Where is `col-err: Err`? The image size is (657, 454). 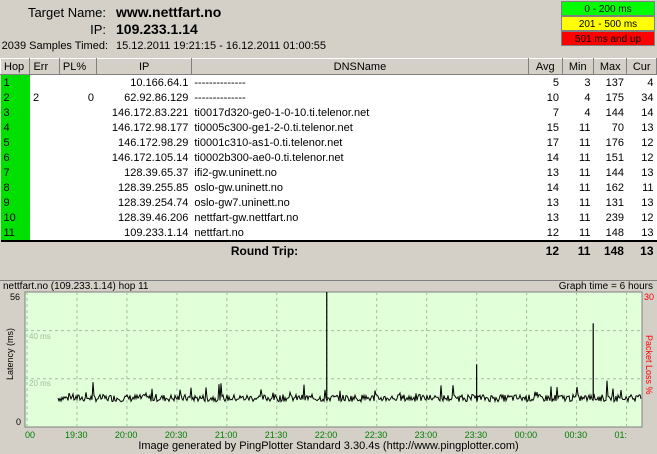 col-err: Err is located at coordinates (44, 66).